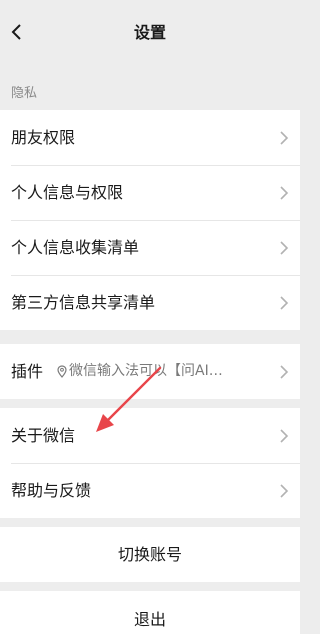  What do you see at coordinates (62, 371) in the screenshot?
I see `location-pin-icon` at bounding box center [62, 371].